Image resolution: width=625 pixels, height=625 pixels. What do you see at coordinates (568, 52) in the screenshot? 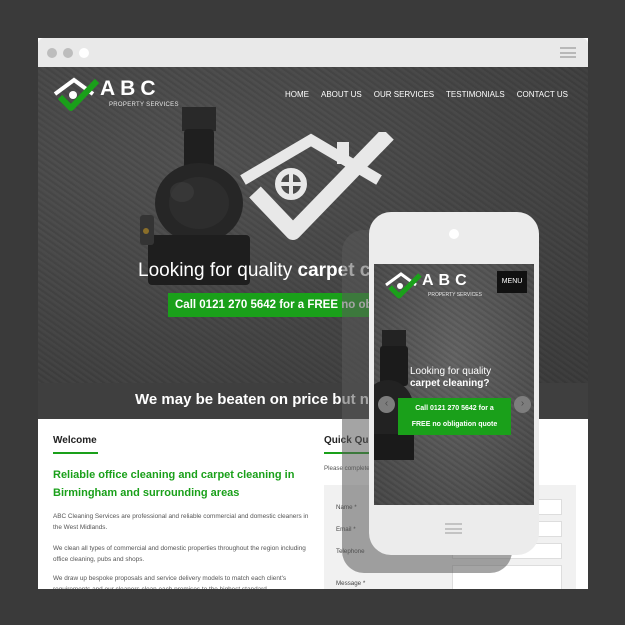
I see `hamburger-icon` at bounding box center [568, 52].